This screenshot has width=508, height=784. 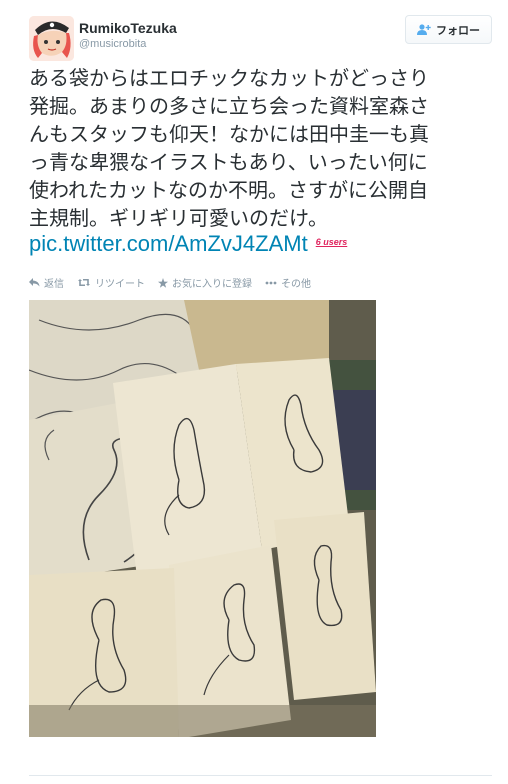 What do you see at coordinates (260, 775) in the screenshot?
I see `divider` at bounding box center [260, 775].